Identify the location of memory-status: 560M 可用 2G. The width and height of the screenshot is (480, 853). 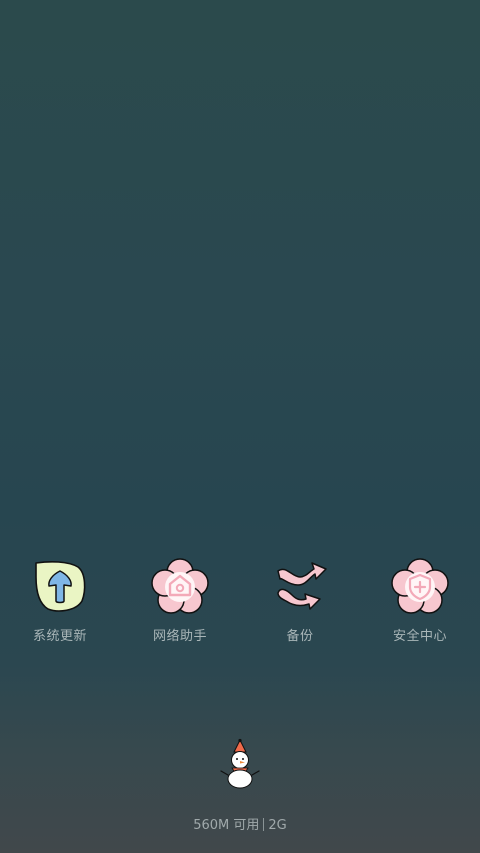
(240, 826).